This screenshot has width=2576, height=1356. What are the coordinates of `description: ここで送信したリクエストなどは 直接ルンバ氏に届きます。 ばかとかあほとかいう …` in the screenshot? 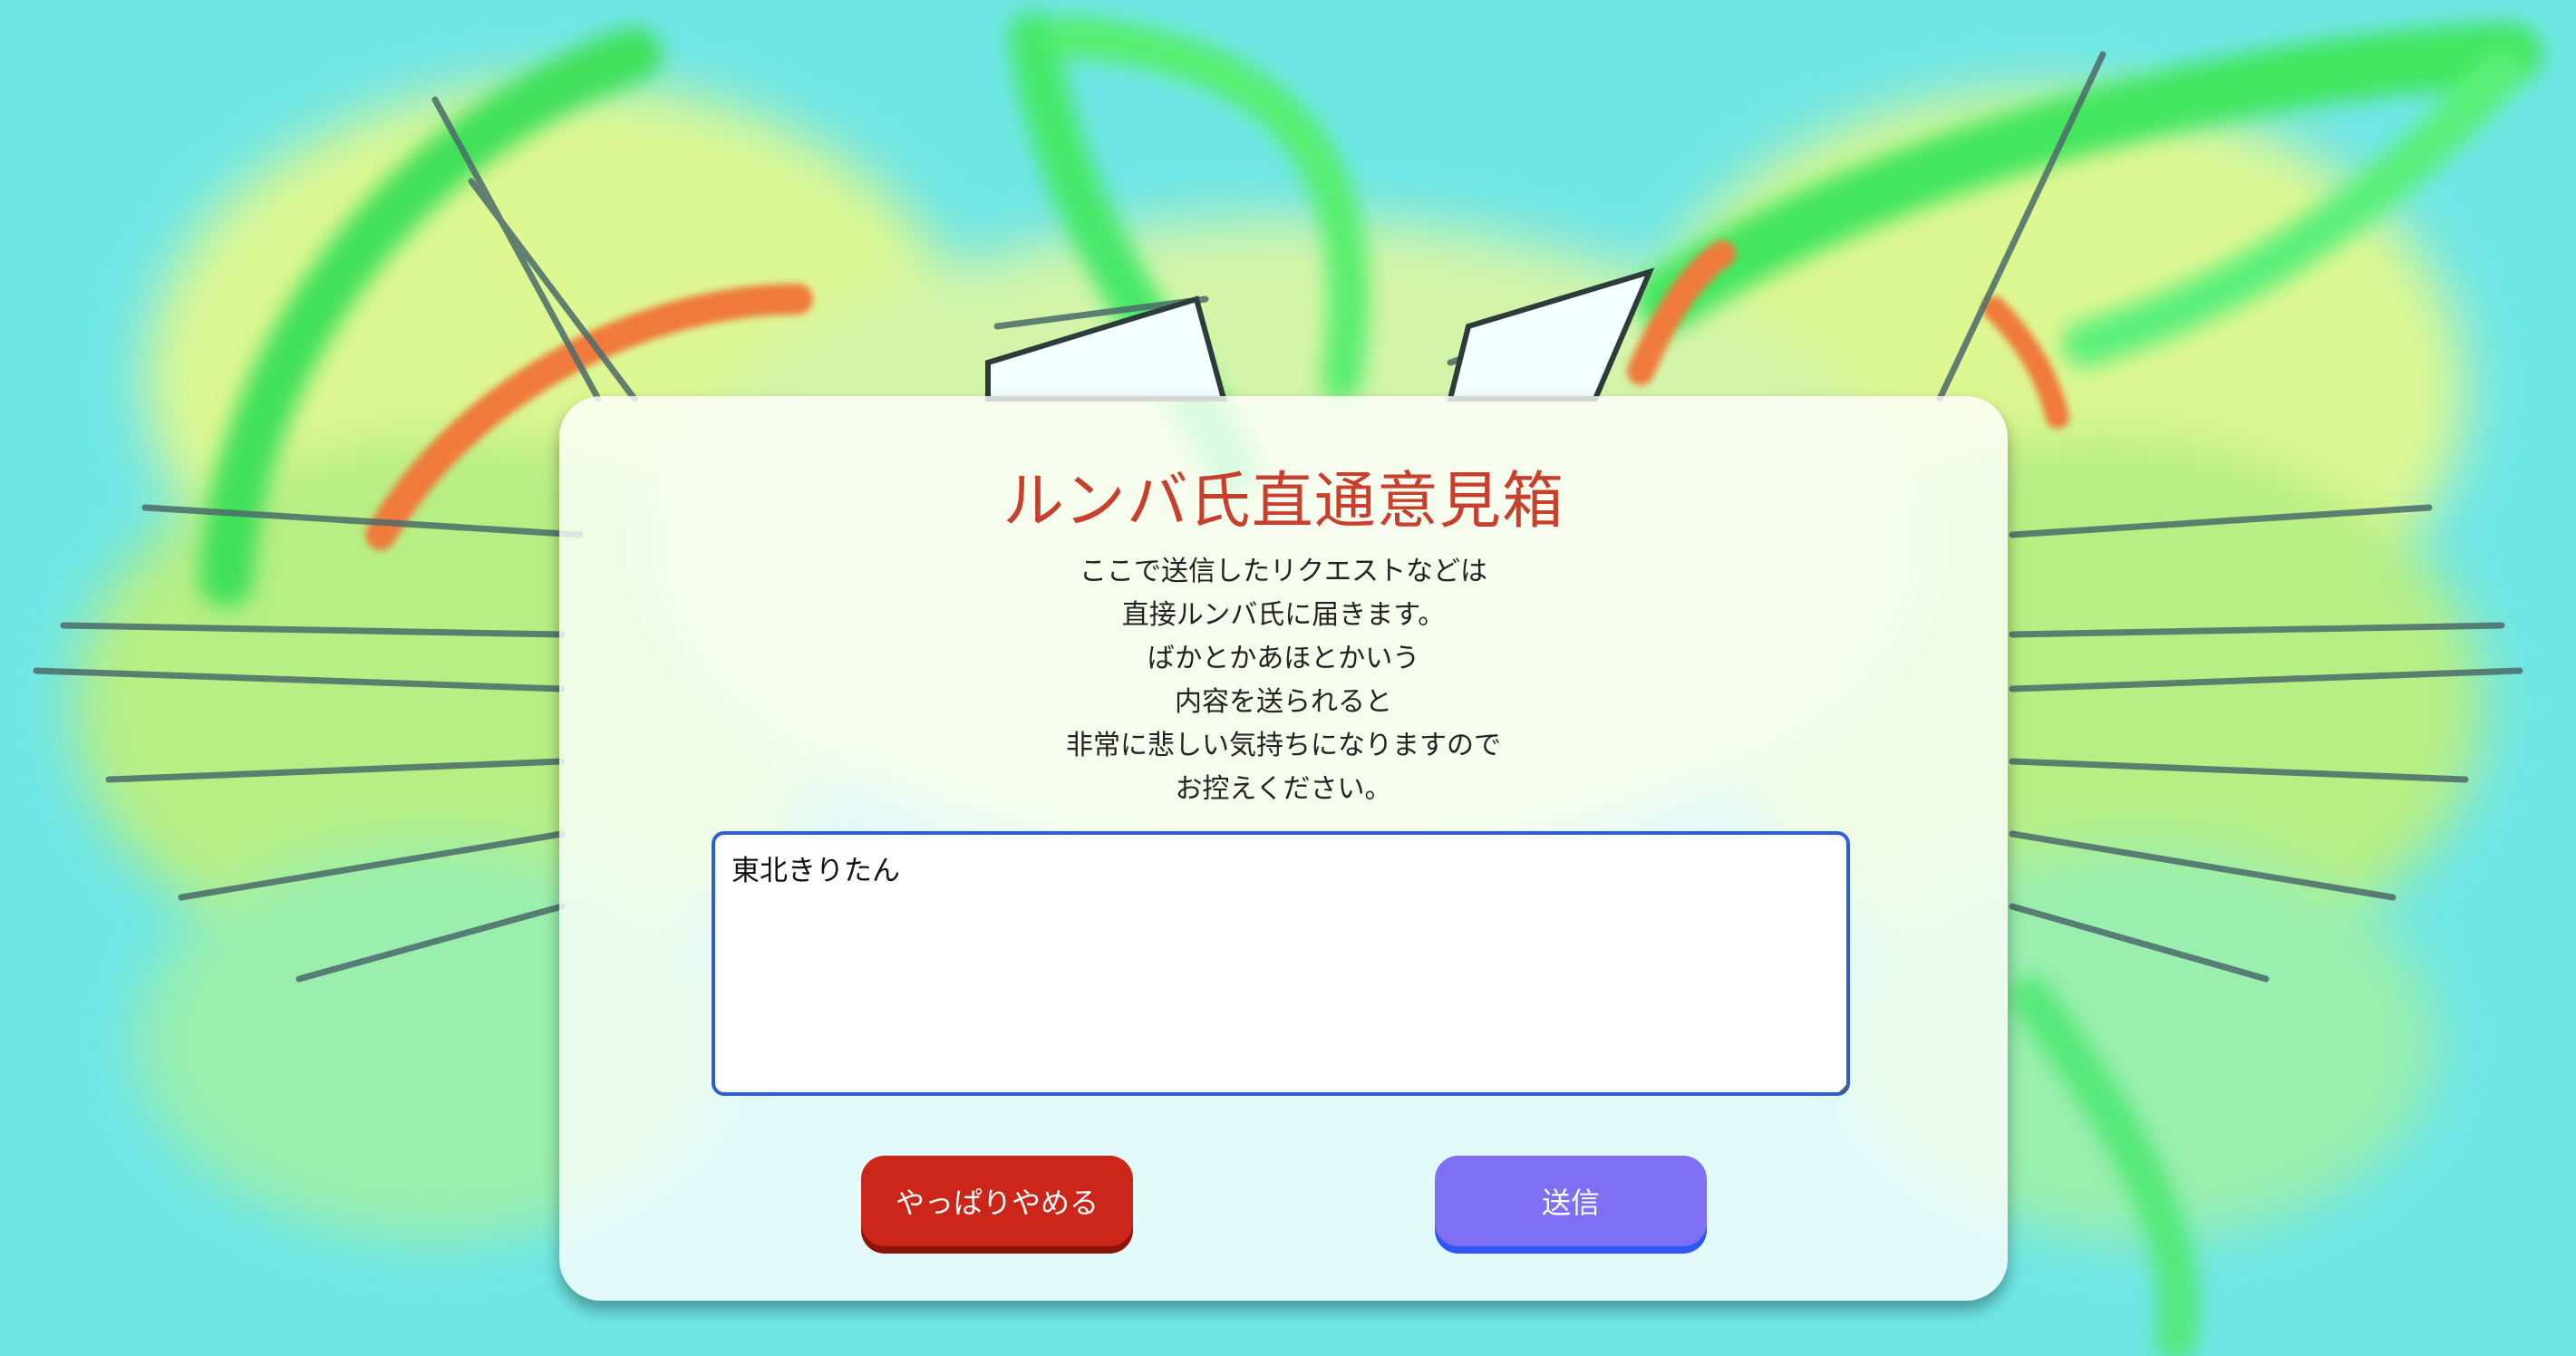 It's located at (1283, 680).